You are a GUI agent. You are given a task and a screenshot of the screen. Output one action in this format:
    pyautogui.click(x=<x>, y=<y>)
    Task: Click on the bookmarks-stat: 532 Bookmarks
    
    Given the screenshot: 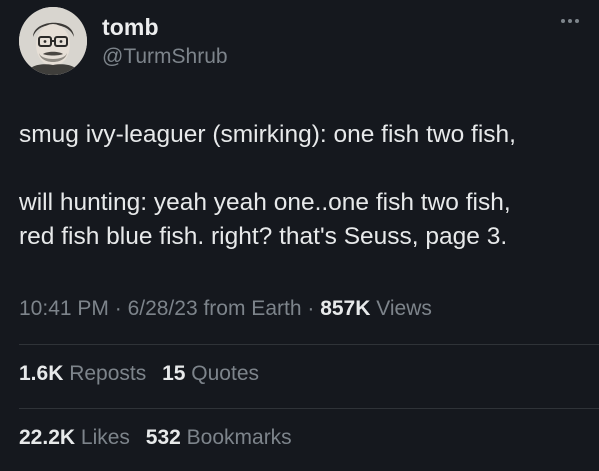 What is the action you would take?
    pyautogui.click(x=219, y=437)
    